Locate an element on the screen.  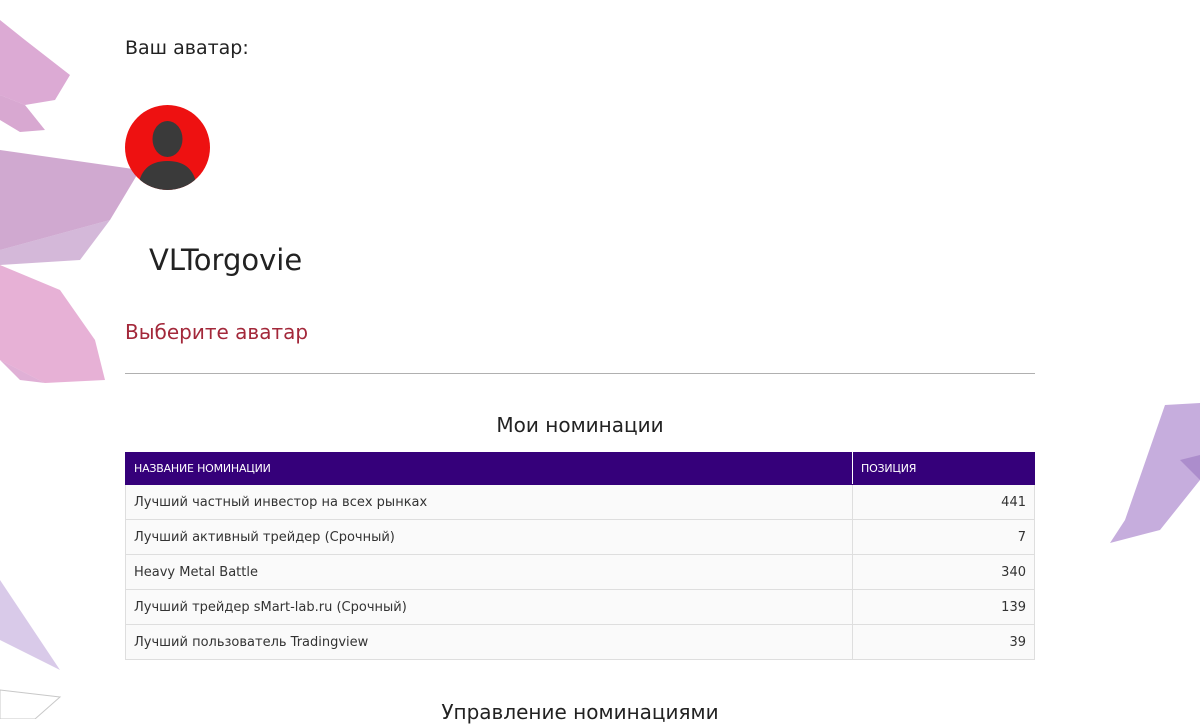
nomination-position: 340 is located at coordinates (943, 572).